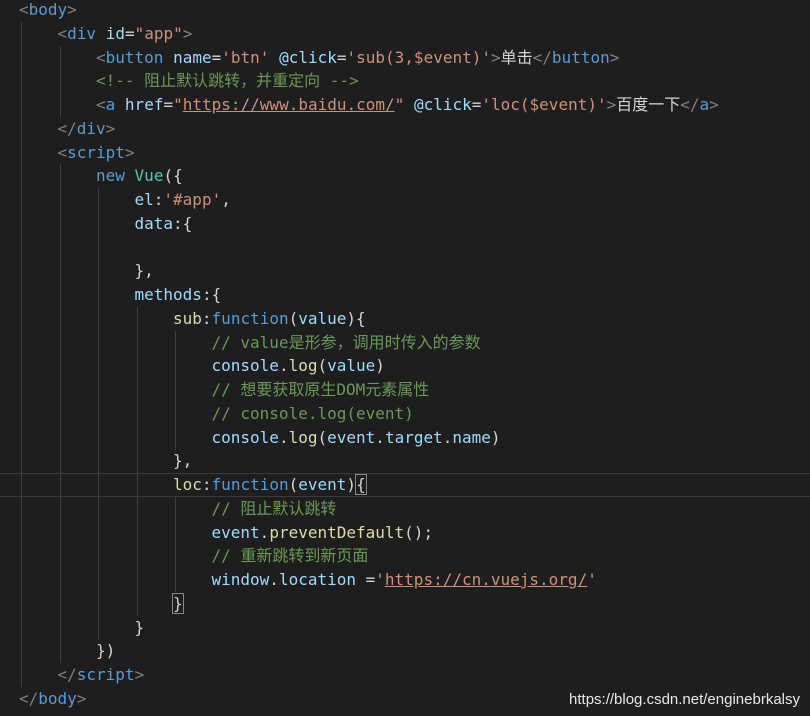  What do you see at coordinates (405, 342) in the screenshot?
I see `code-line: // value是形参，调用时传入的参数` at bounding box center [405, 342].